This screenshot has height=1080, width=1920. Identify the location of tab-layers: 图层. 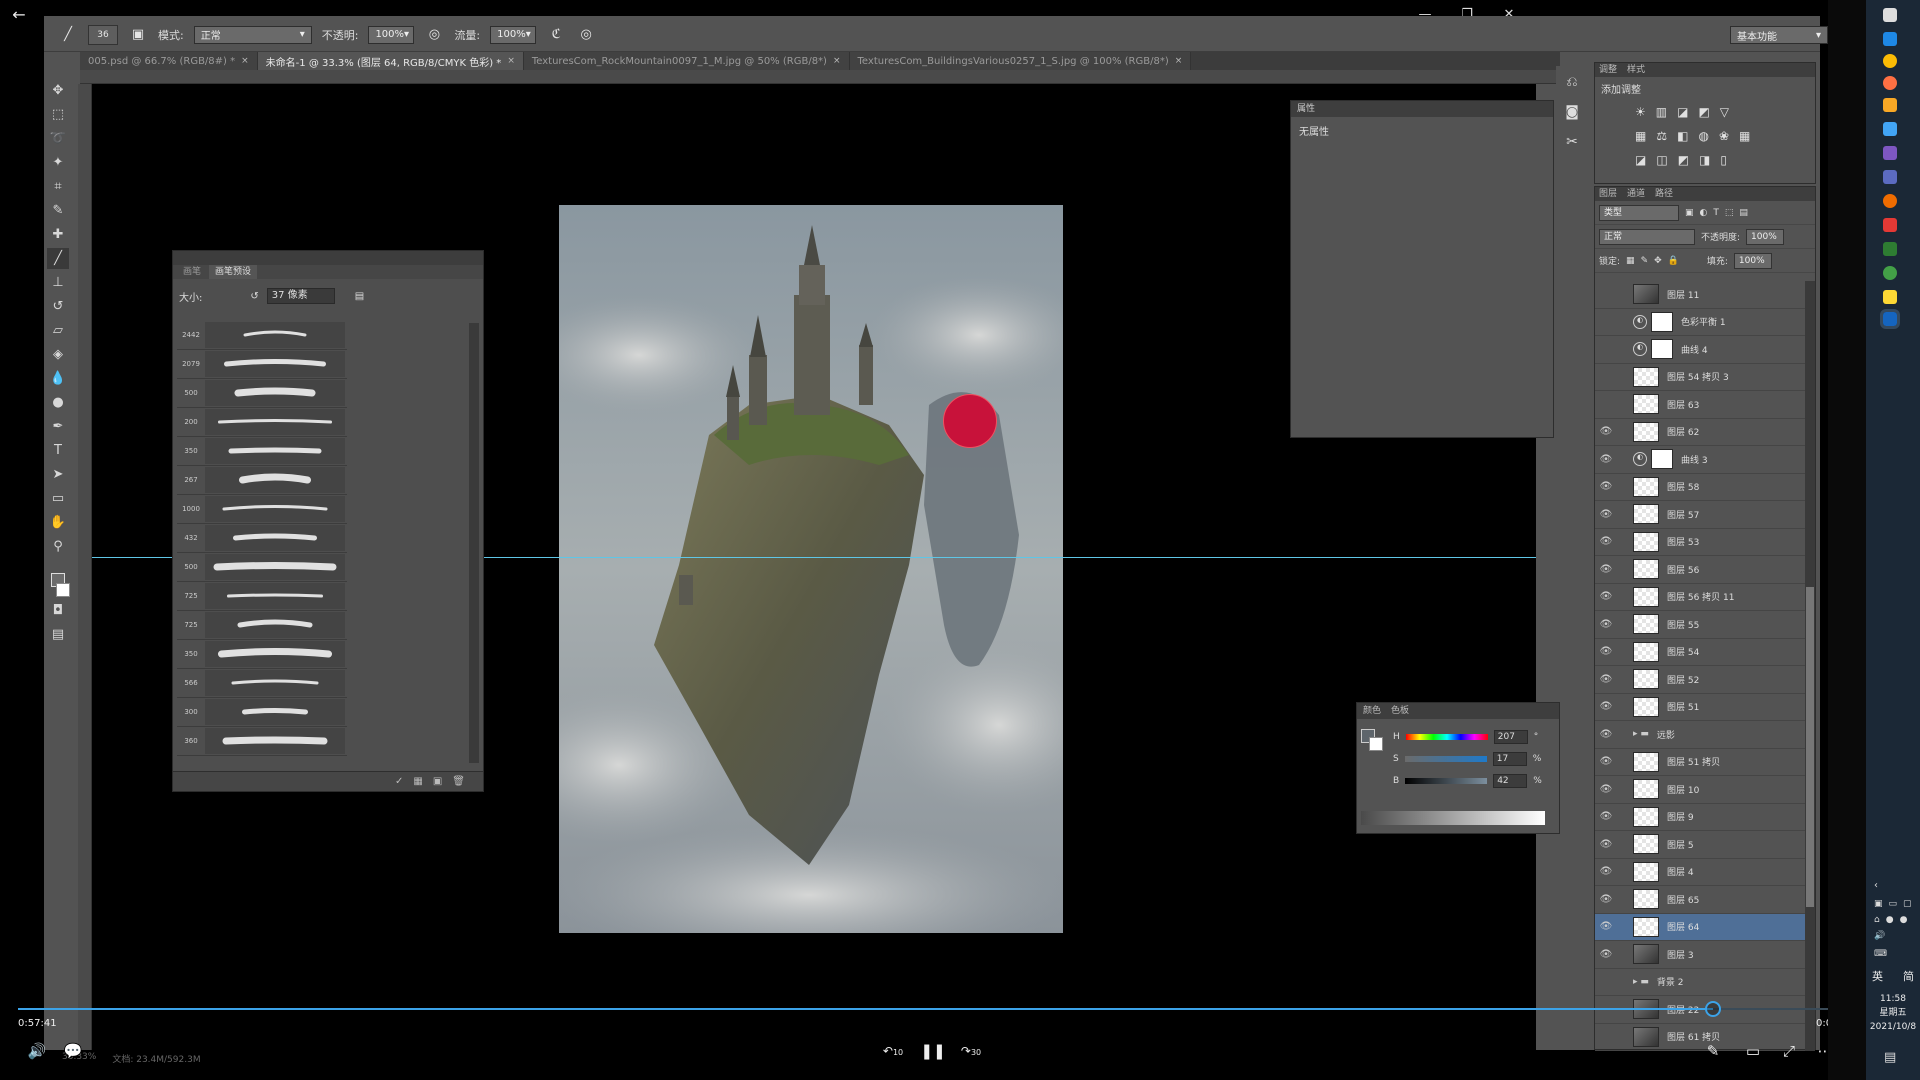
(1608, 194).